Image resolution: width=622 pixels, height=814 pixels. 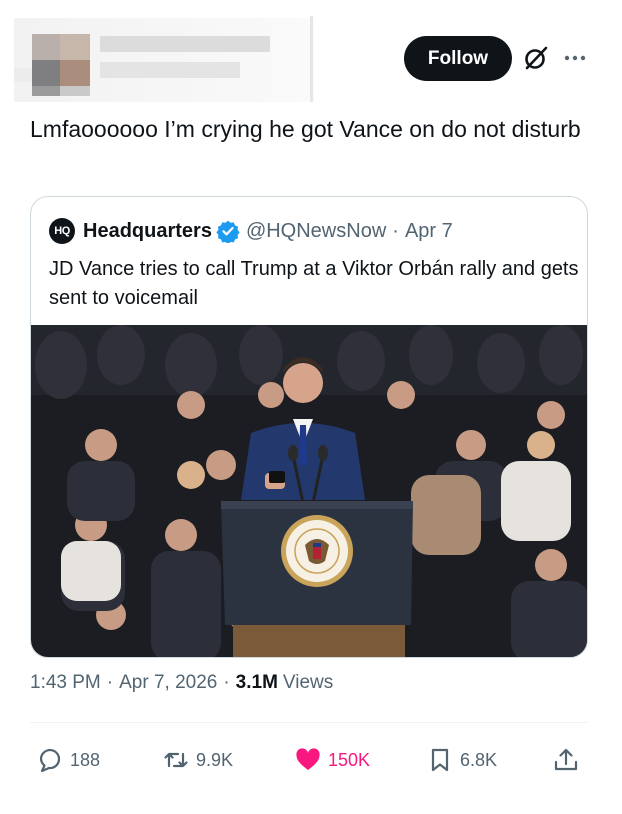 What do you see at coordinates (479, 759) in the screenshot?
I see `bookmark-count: 6.8K` at bounding box center [479, 759].